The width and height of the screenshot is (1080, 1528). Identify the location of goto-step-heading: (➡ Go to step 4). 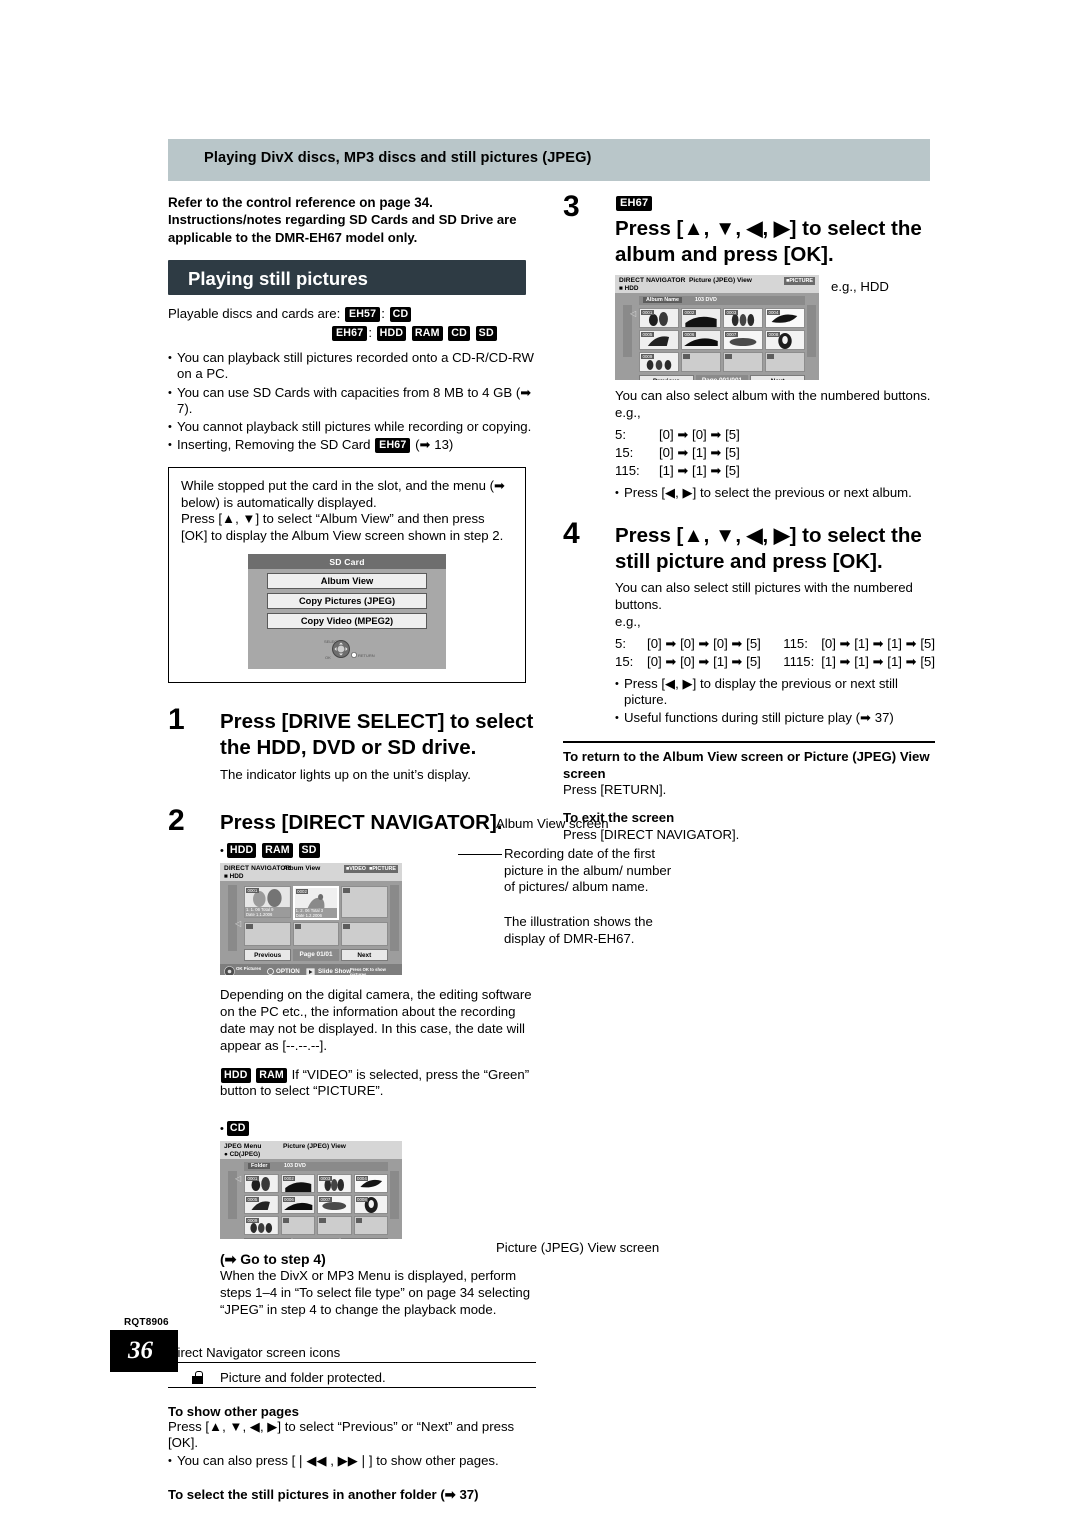
(273, 1259).